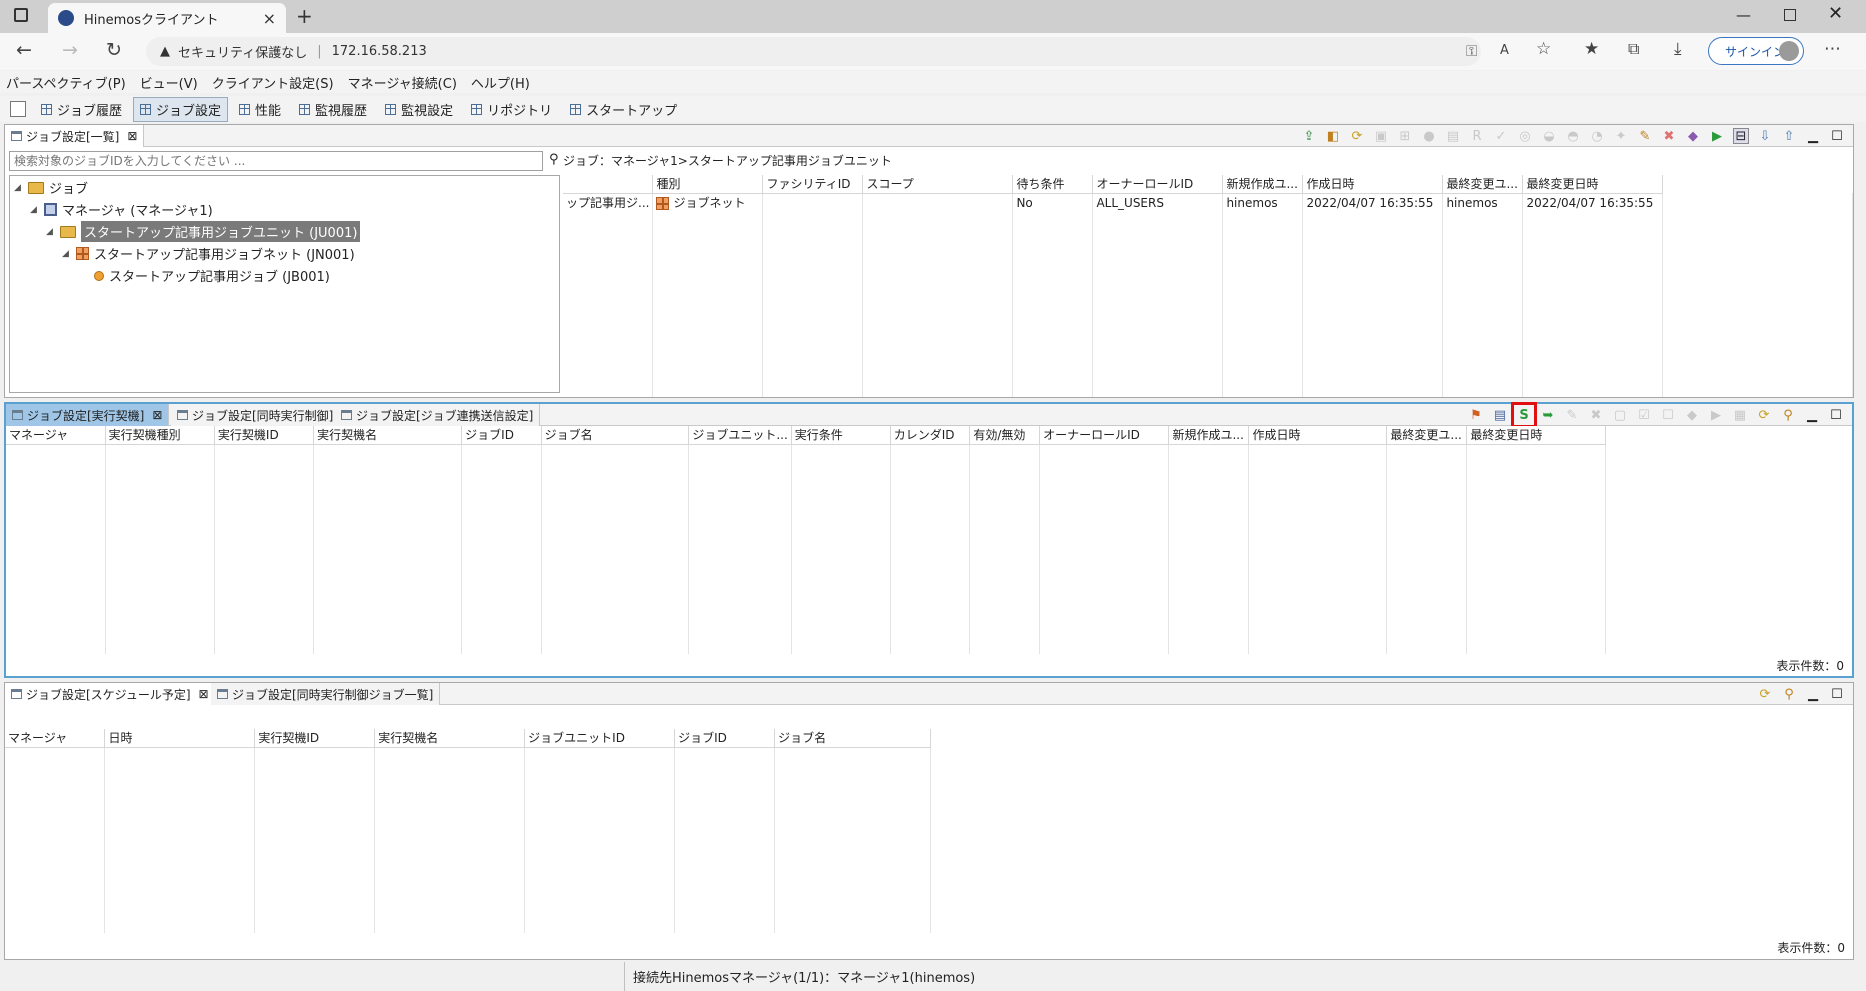 Image resolution: width=1866 pixels, height=991 pixels. Describe the element at coordinates (1741, 136) in the screenshot. I see `tree-view-icon: ⊟` at that location.